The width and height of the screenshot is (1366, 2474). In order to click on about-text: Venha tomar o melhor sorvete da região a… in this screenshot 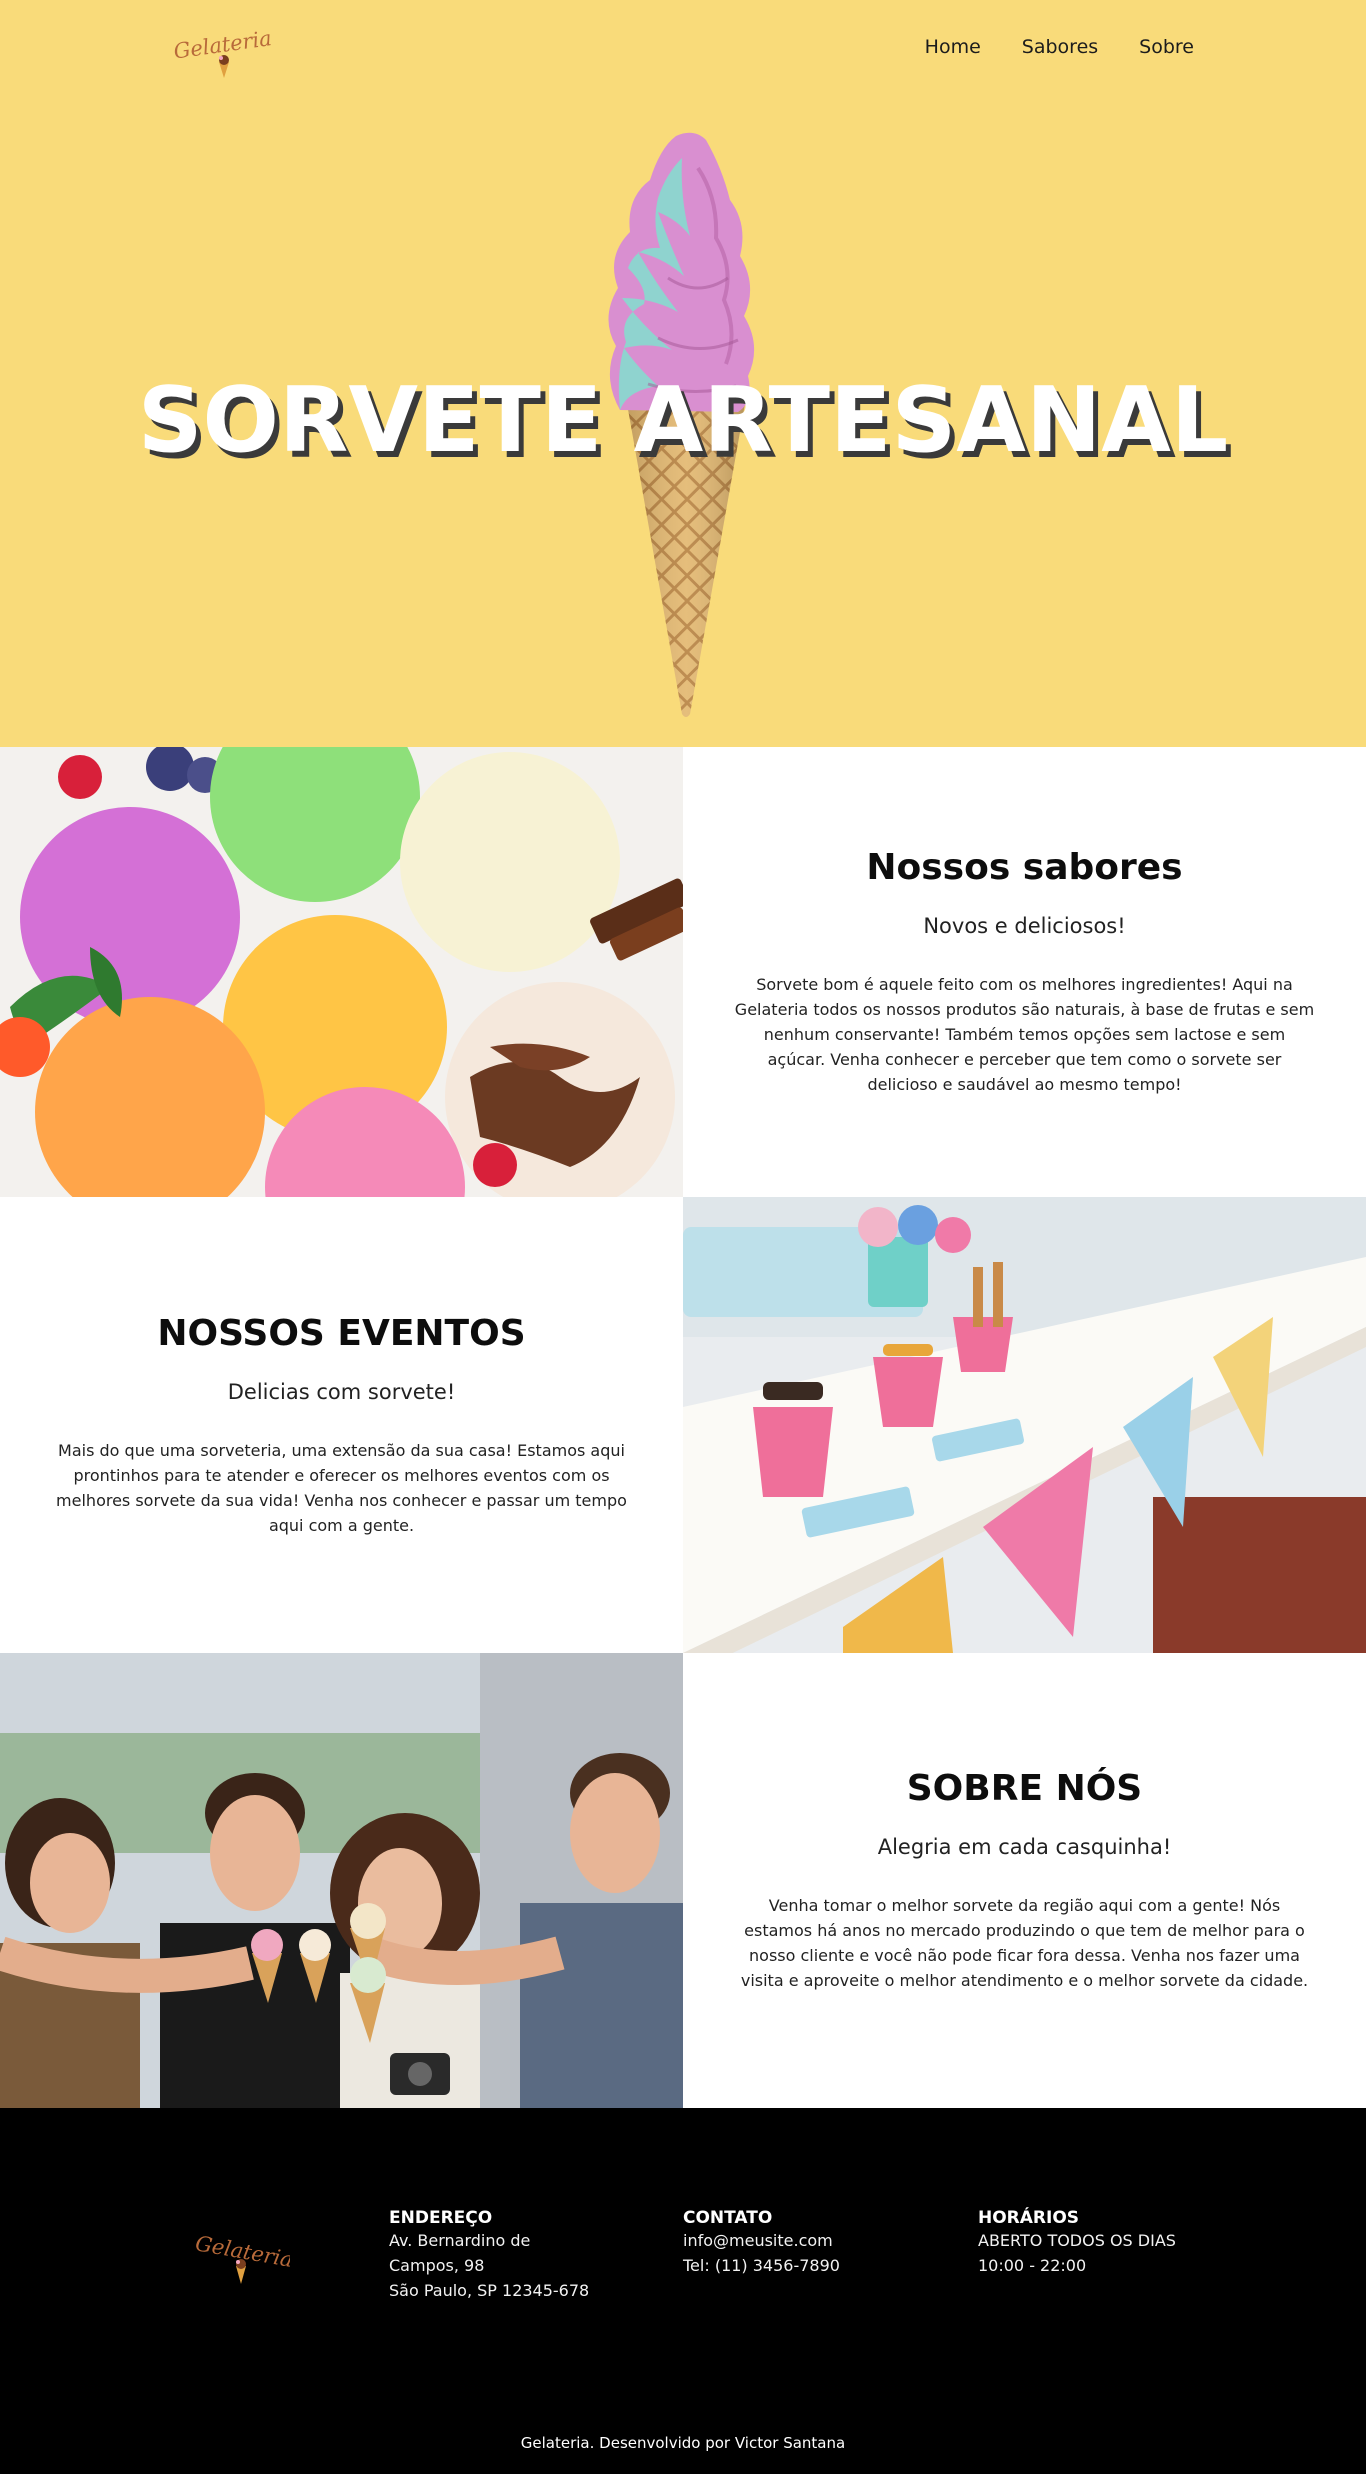, I will do `click(1024, 1943)`.